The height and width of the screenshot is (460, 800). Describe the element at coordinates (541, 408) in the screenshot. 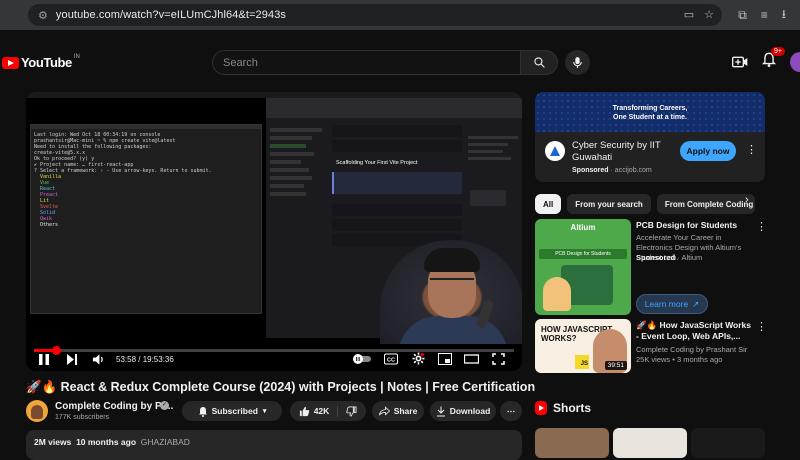

I see `shorts-icon` at that location.